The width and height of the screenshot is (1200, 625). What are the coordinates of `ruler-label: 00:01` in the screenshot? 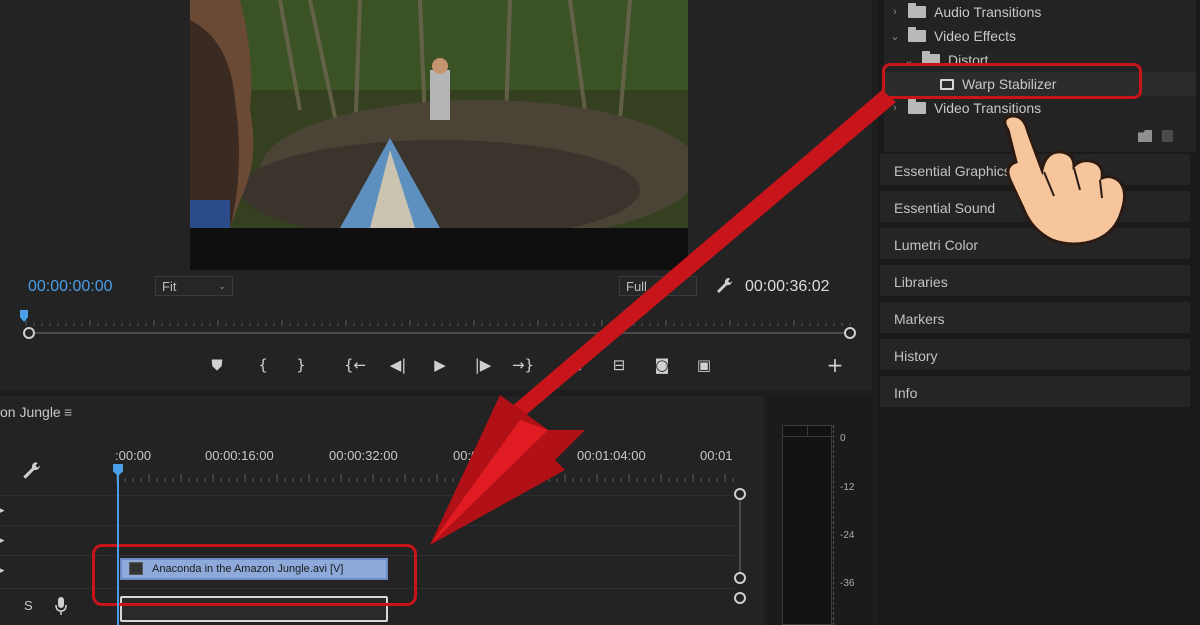 It's located at (716, 455).